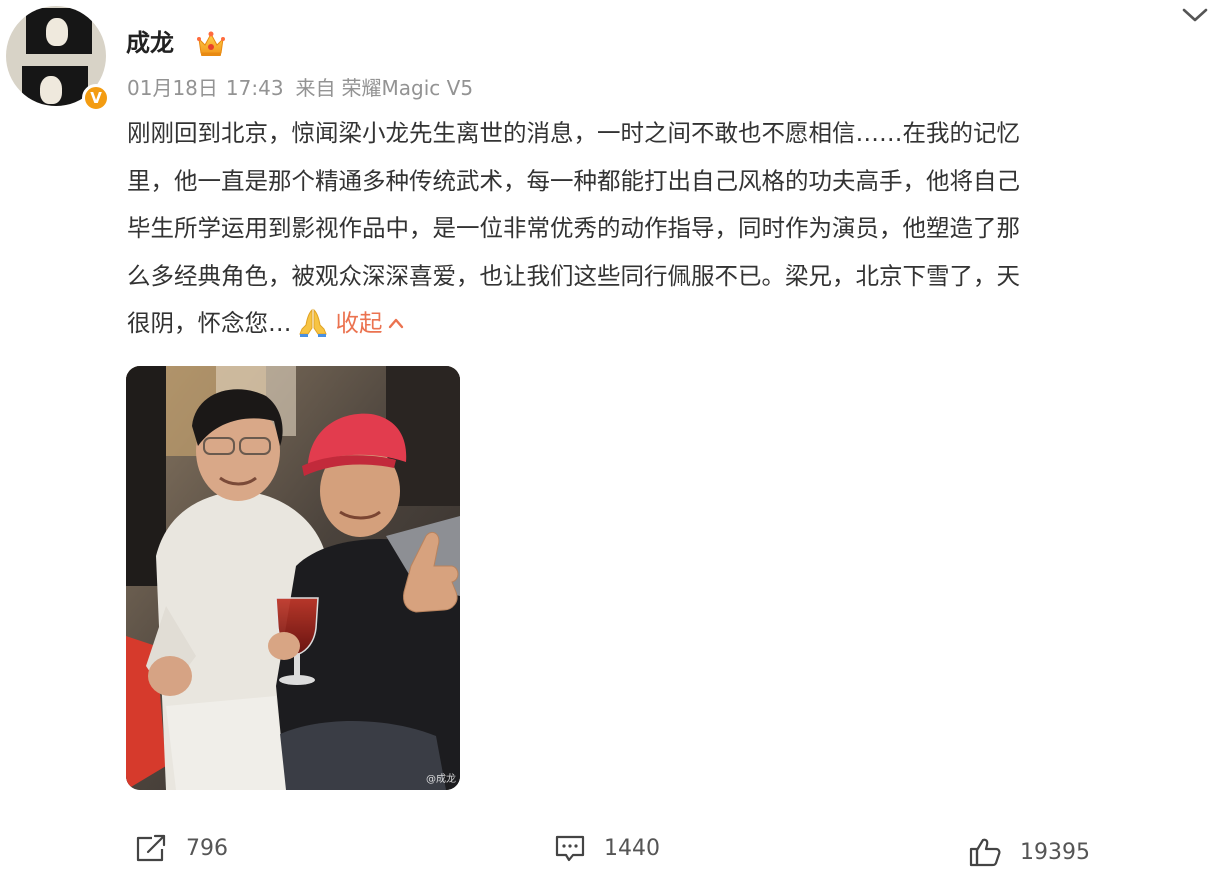 The image size is (1226, 880). Describe the element at coordinates (1055, 852) in the screenshot. I see `like-count: 19395` at that location.